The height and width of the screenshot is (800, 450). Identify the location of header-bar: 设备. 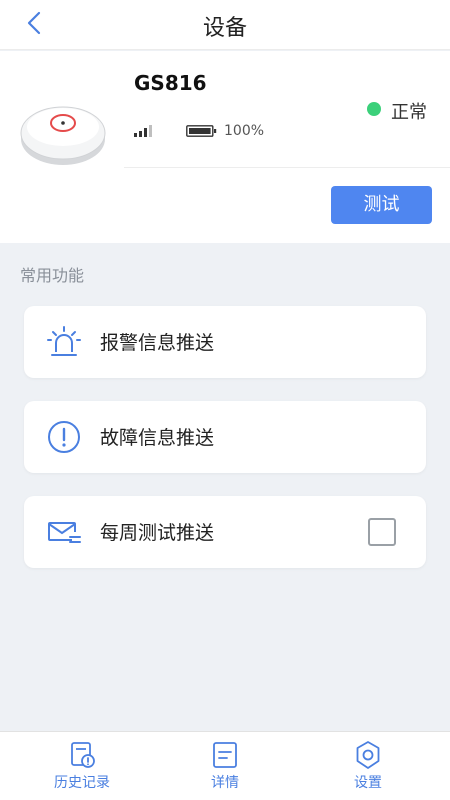
(225, 25).